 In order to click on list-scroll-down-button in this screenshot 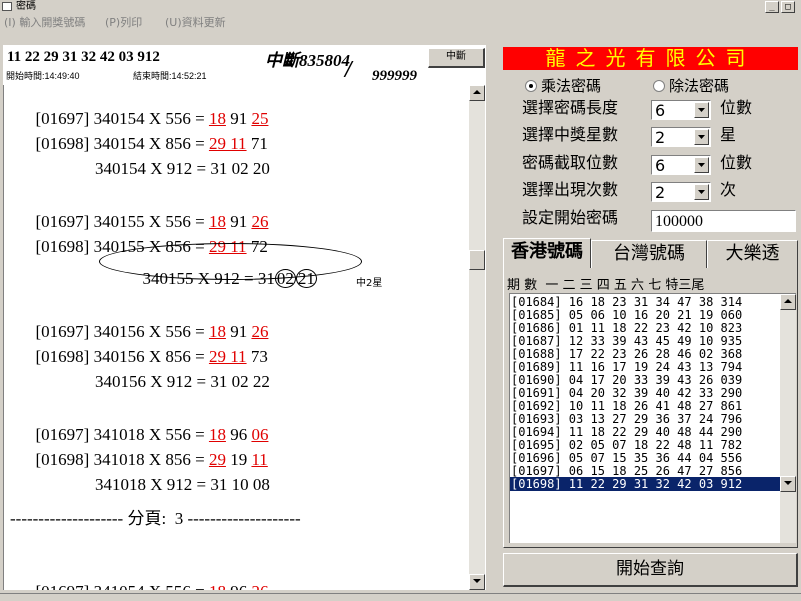, I will do `click(788, 484)`.